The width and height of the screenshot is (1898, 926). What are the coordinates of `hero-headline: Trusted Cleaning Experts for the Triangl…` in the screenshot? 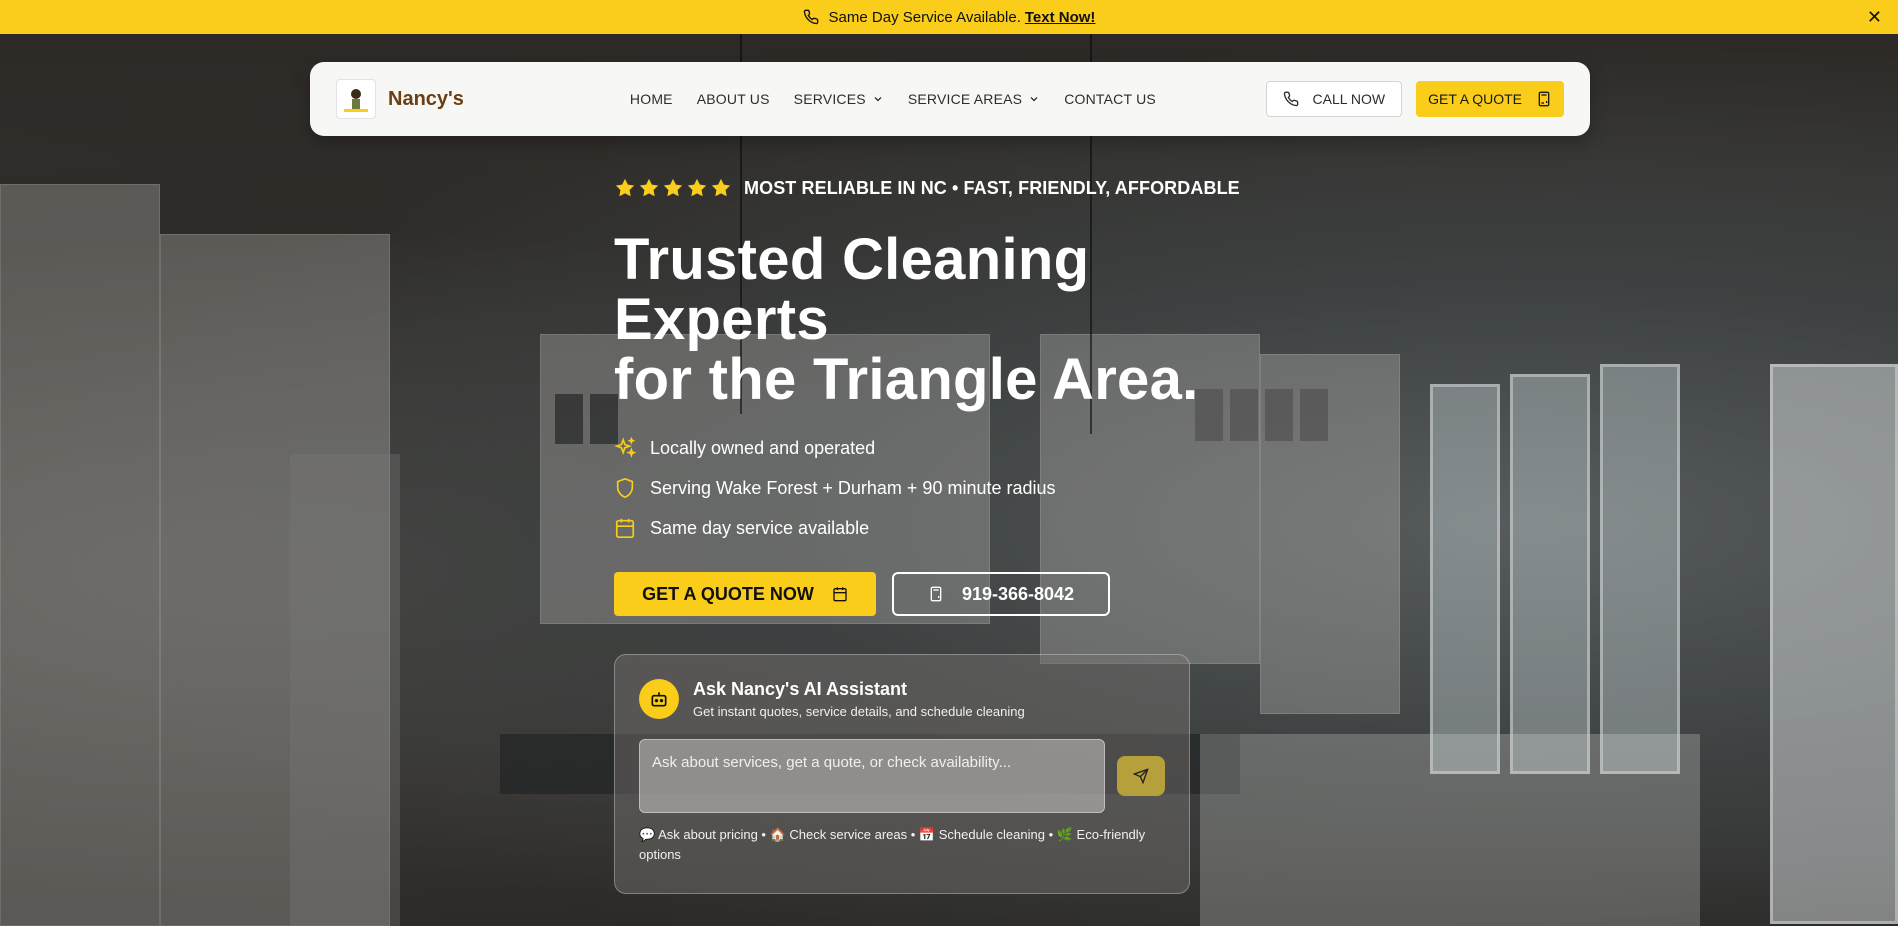 It's located at (964, 320).